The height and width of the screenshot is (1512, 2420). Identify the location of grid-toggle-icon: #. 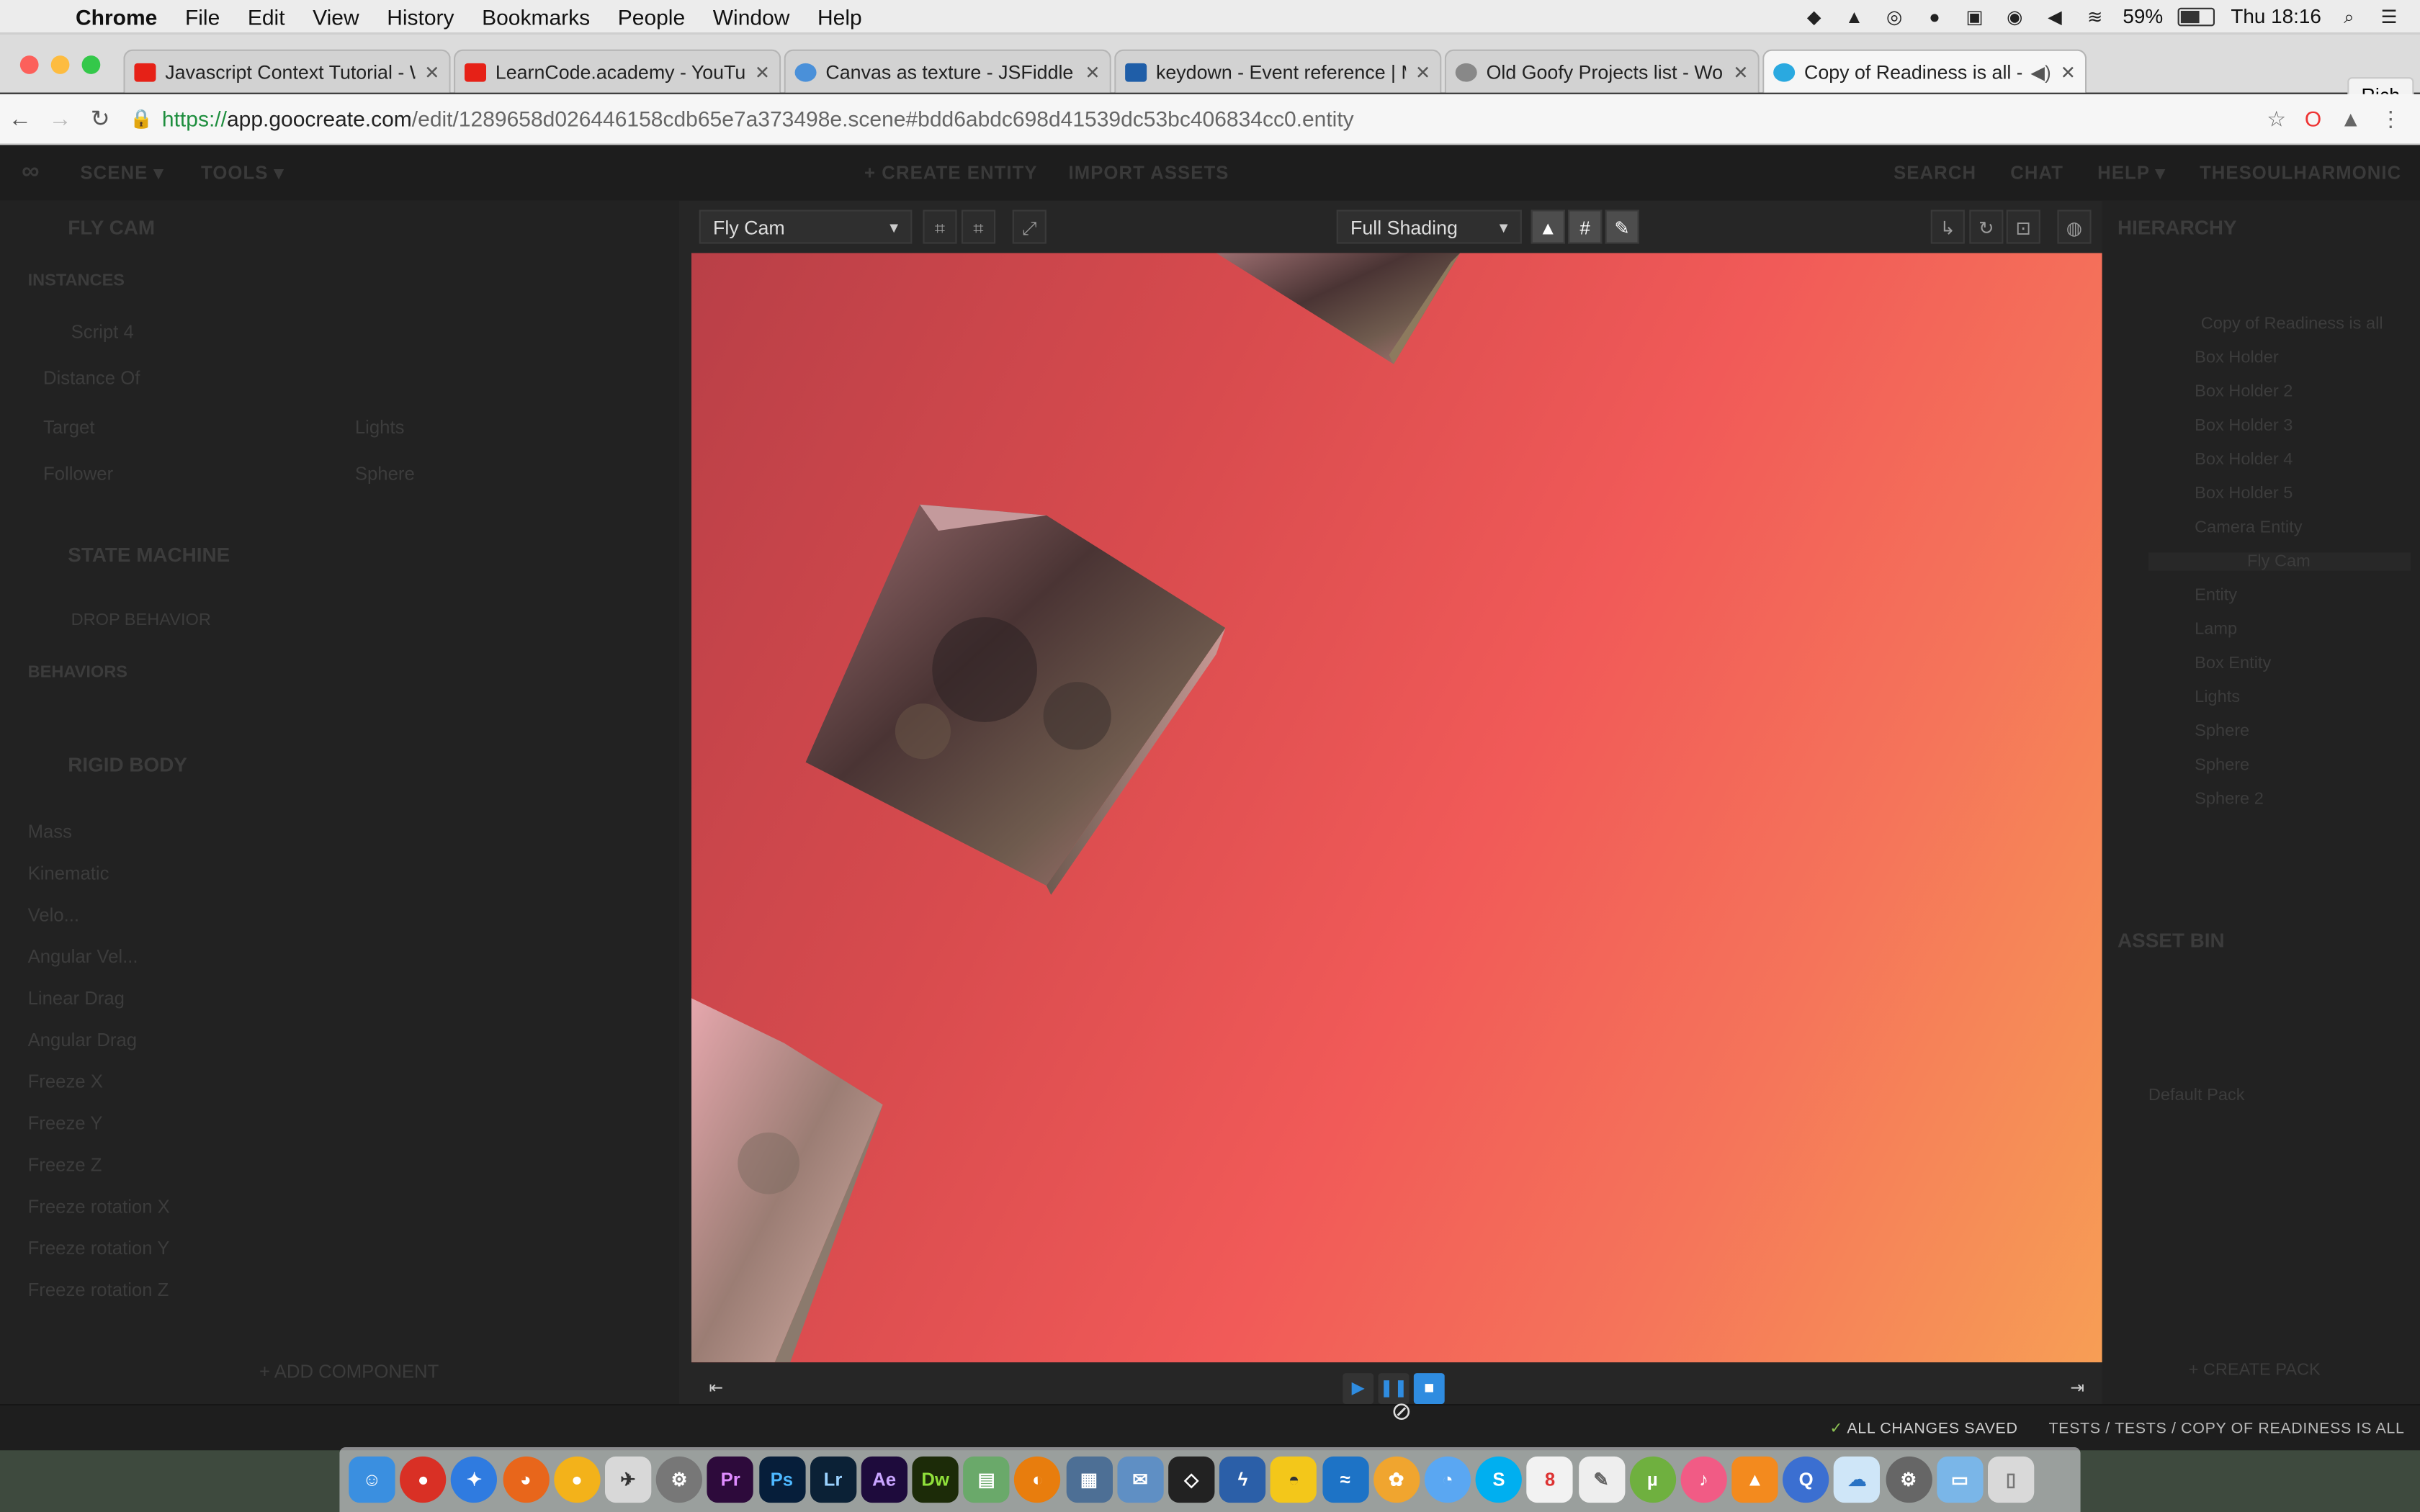
(1585, 227).